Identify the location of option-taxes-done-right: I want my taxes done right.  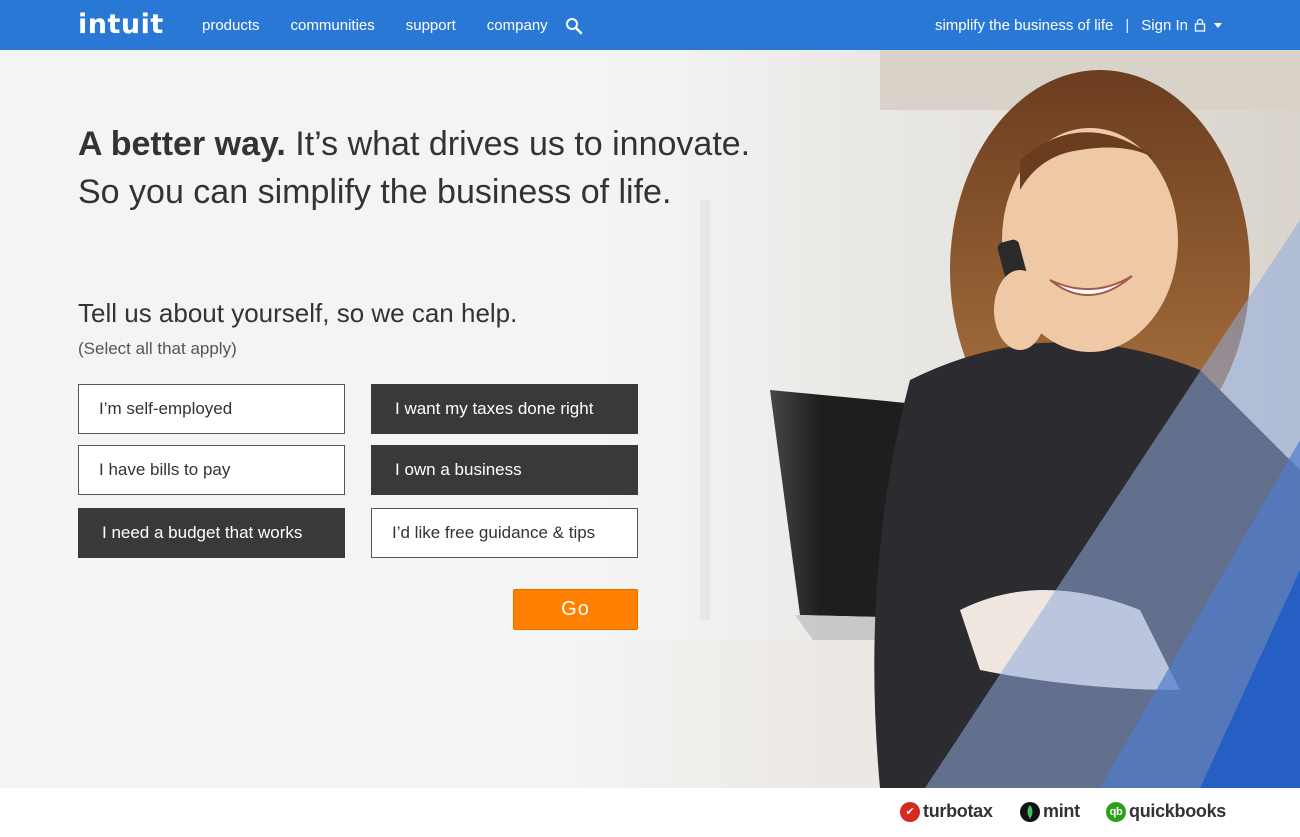
(504, 409).